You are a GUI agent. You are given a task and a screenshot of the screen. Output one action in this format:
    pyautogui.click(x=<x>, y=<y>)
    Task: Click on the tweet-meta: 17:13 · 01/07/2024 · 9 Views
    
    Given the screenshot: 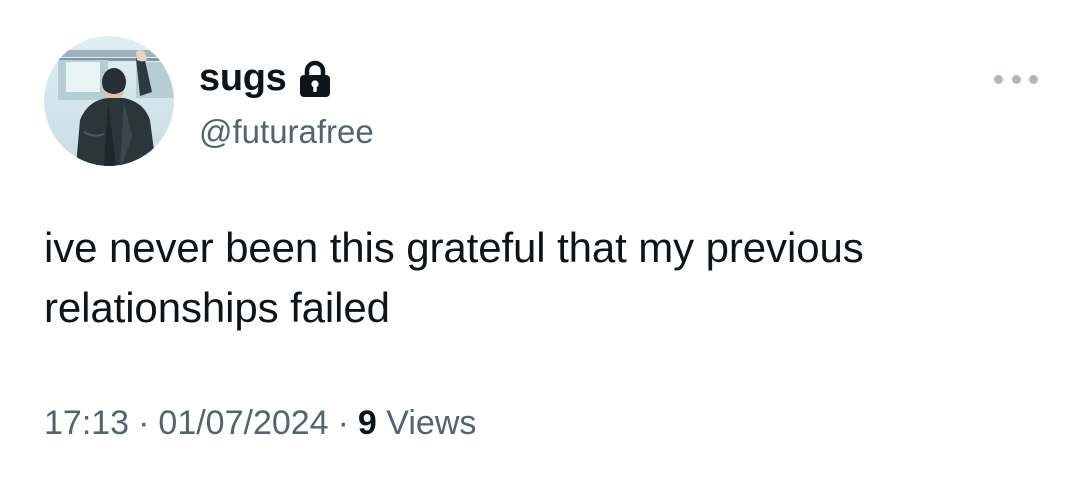 What is the action you would take?
    pyautogui.click(x=260, y=423)
    